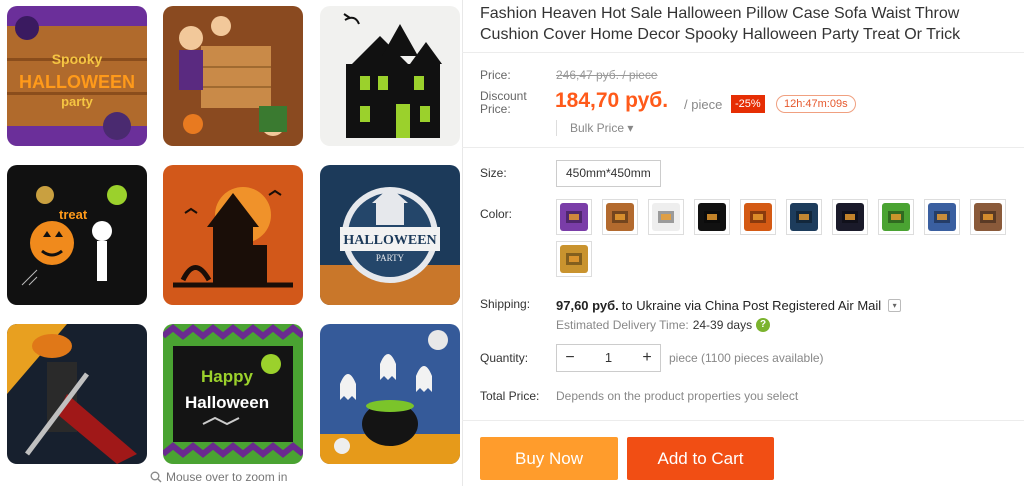 The width and height of the screenshot is (1024, 486). I want to click on discount-price: 184,70 руб., so click(612, 100).